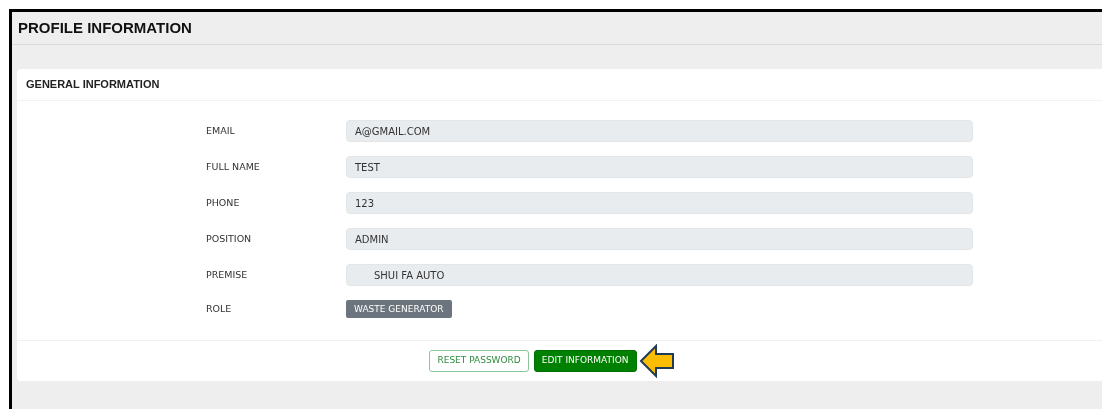 This screenshot has height=409, width=1102. Describe the element at coordinates (585, 361) in the screenshot. I see `edit-button: EDIT INFORMATION` at that location.